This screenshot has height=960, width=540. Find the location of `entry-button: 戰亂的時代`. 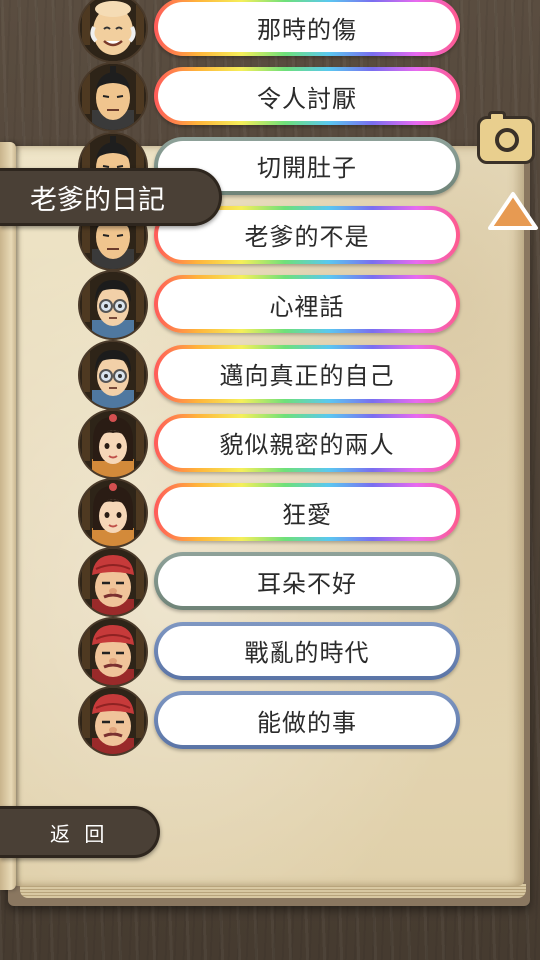

entry-button: 戰亂的時代 is located at coordinates (307, 650).